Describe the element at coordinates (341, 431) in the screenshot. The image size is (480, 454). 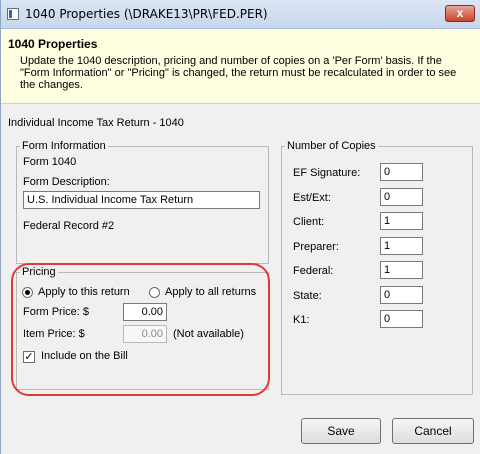
I see `save-button: Save` at that location.